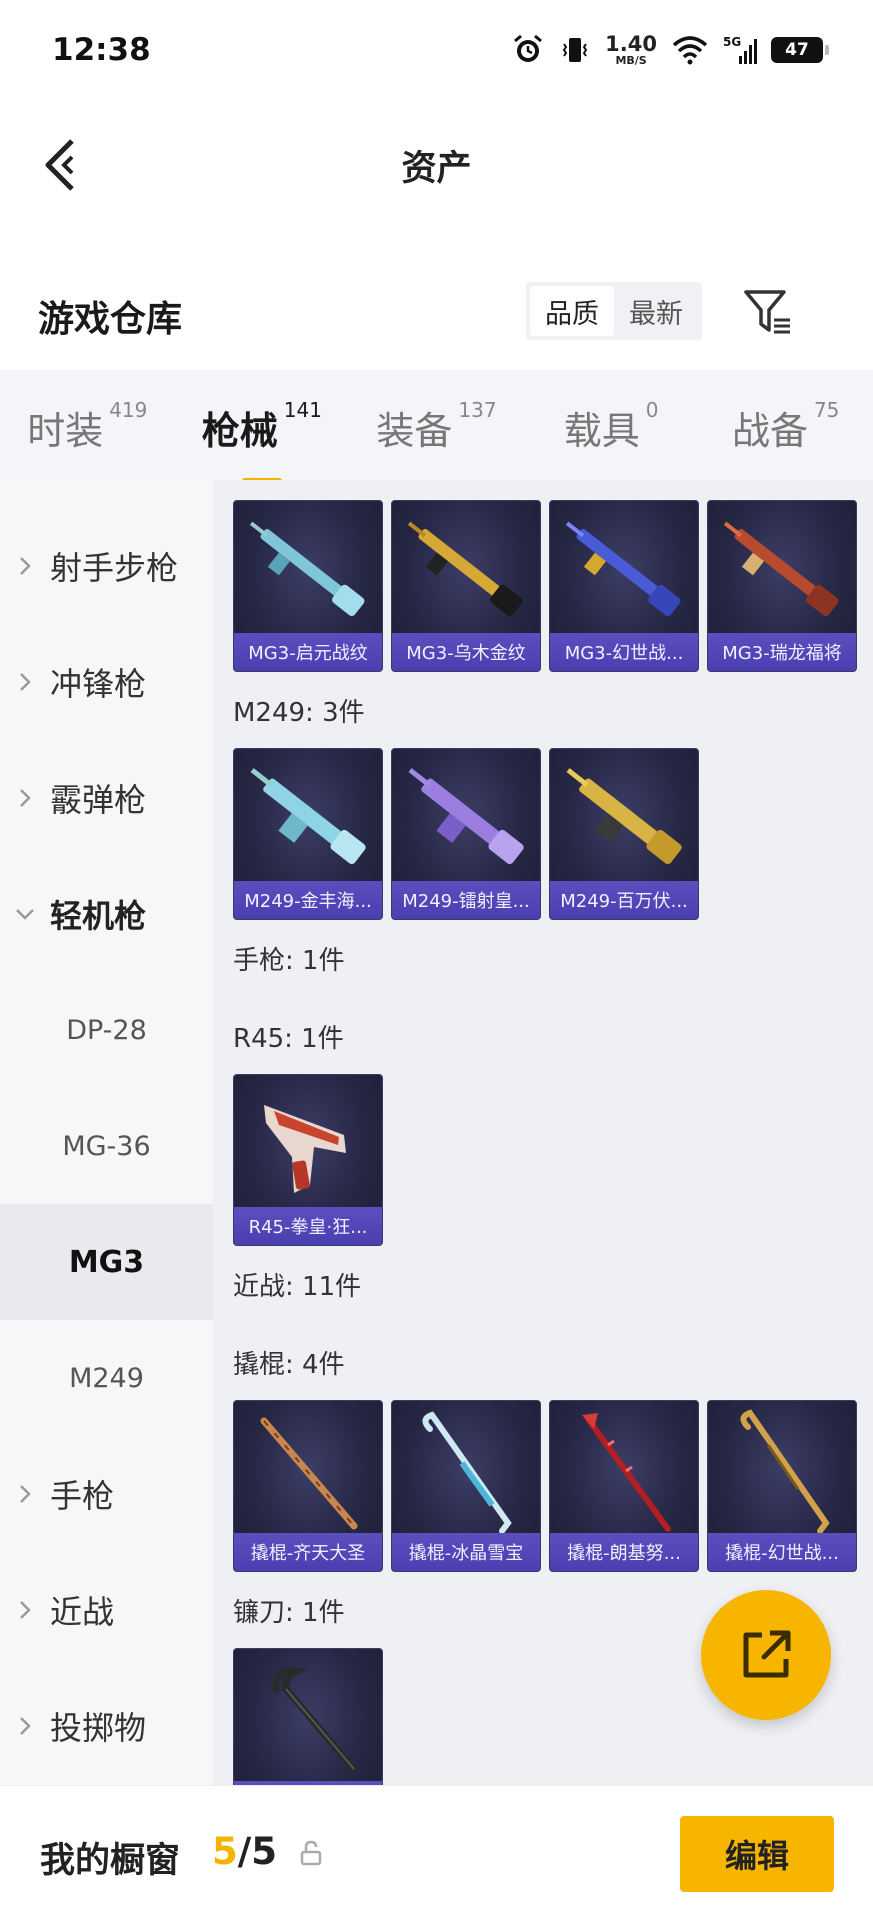 The height and width of the screenshot is (1920, 873). I want to click on section-label-m249: M249: 3件, so click(299, 713).